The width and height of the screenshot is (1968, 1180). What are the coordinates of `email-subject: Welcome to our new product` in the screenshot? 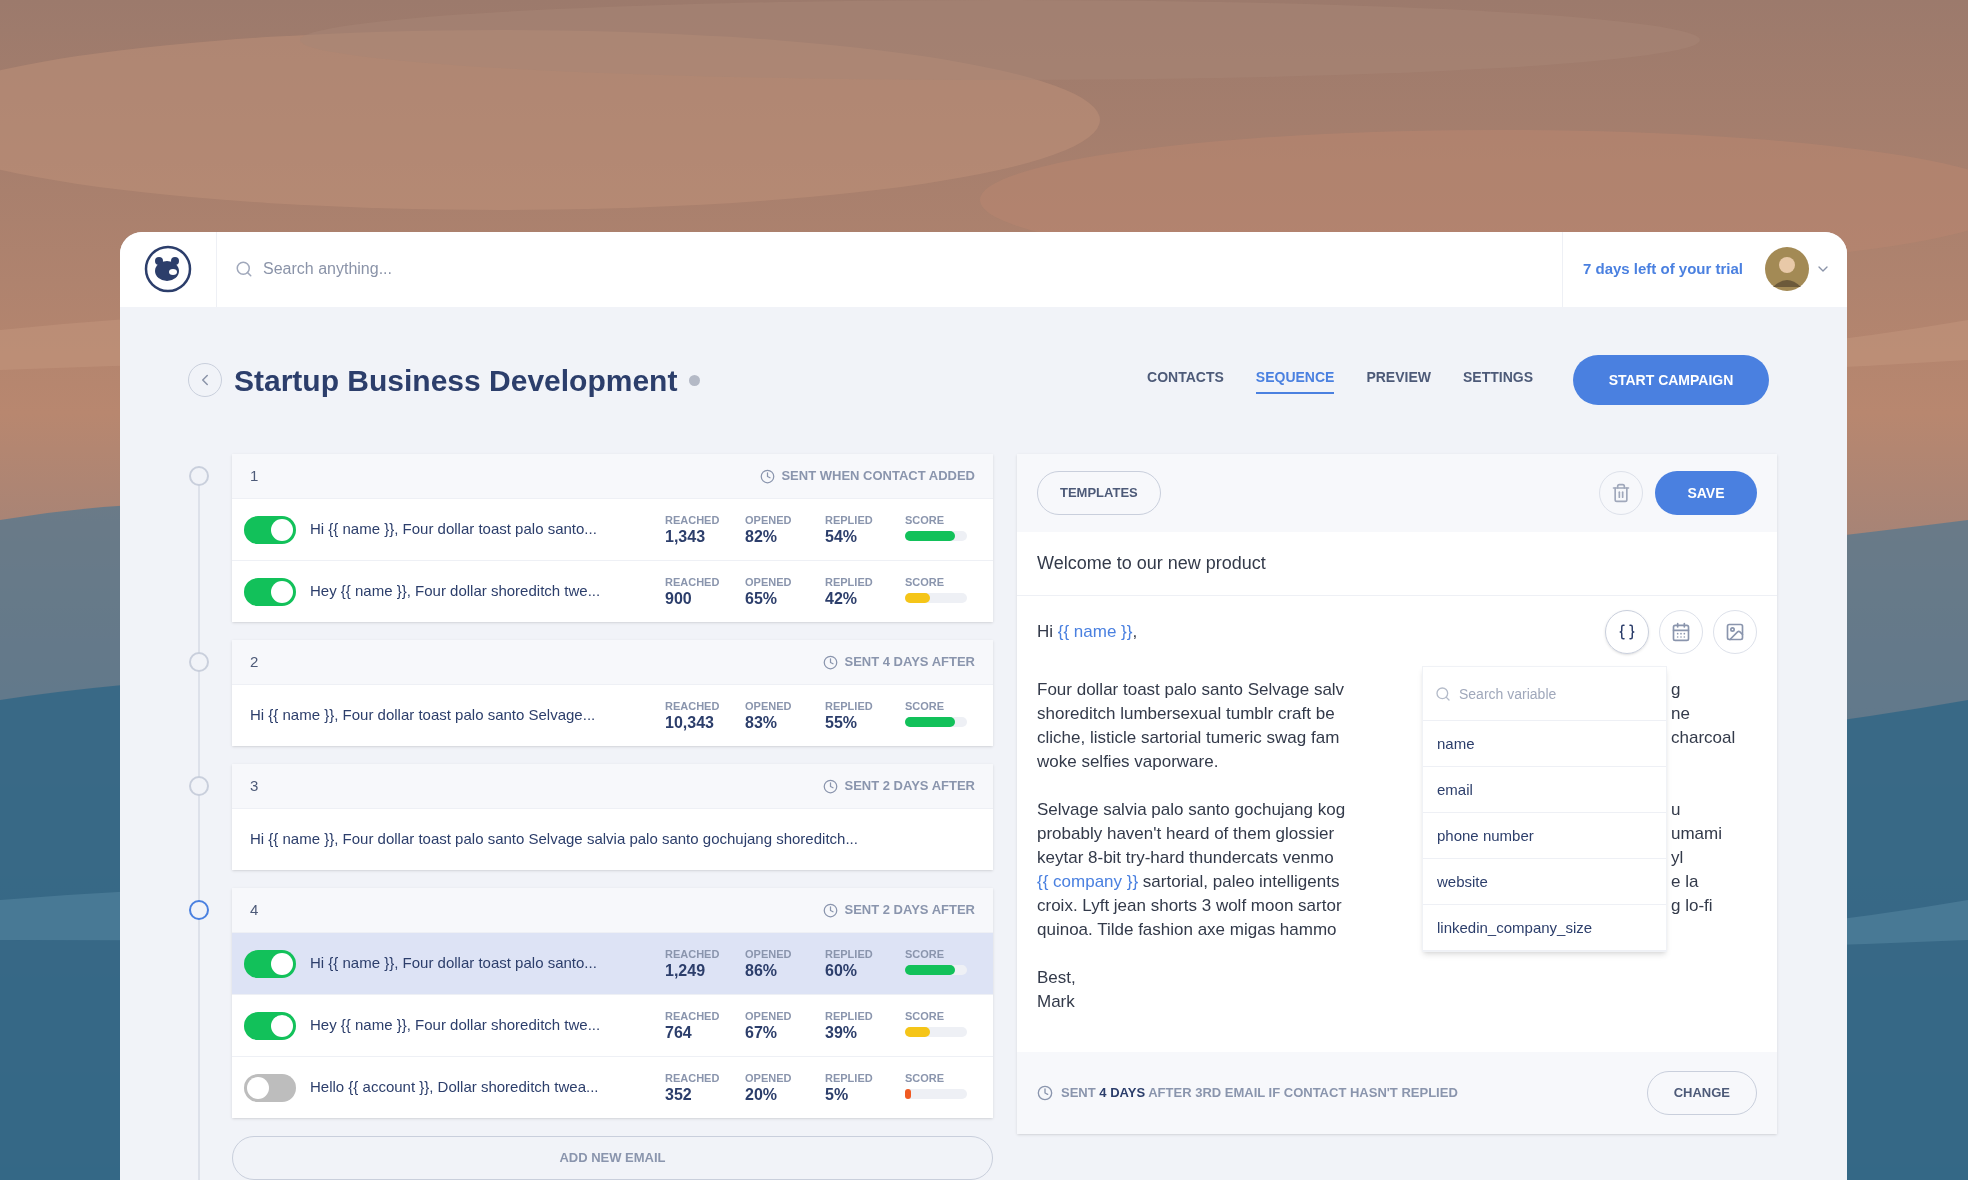 It's located at (1151, 563).